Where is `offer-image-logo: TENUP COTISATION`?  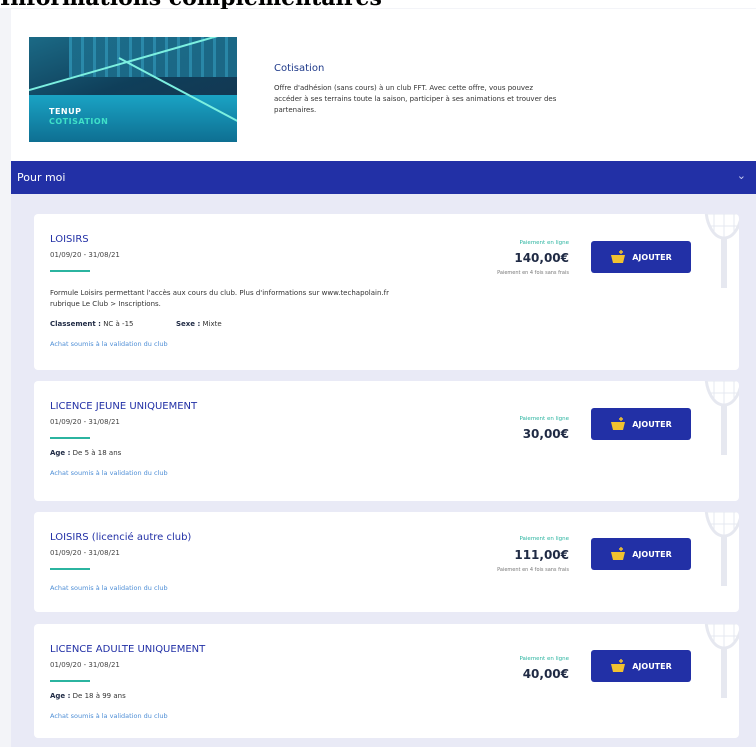 offer-image-logo: TENUP COTISATION is located at coordinates (78, 117).